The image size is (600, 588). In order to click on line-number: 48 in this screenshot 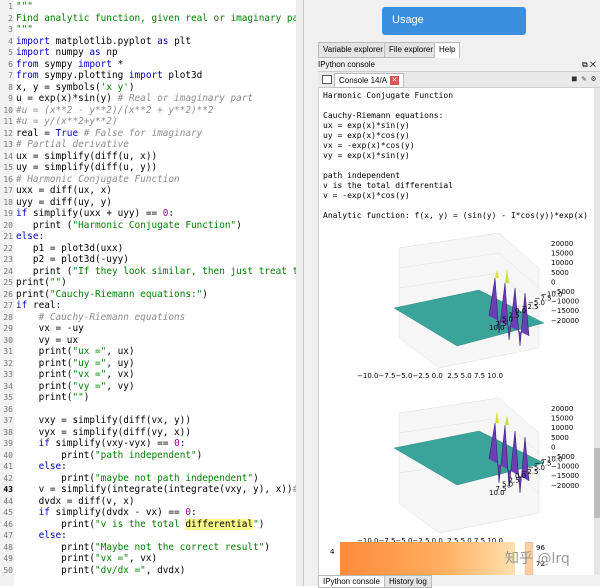, I will do `click(8, 547)`.